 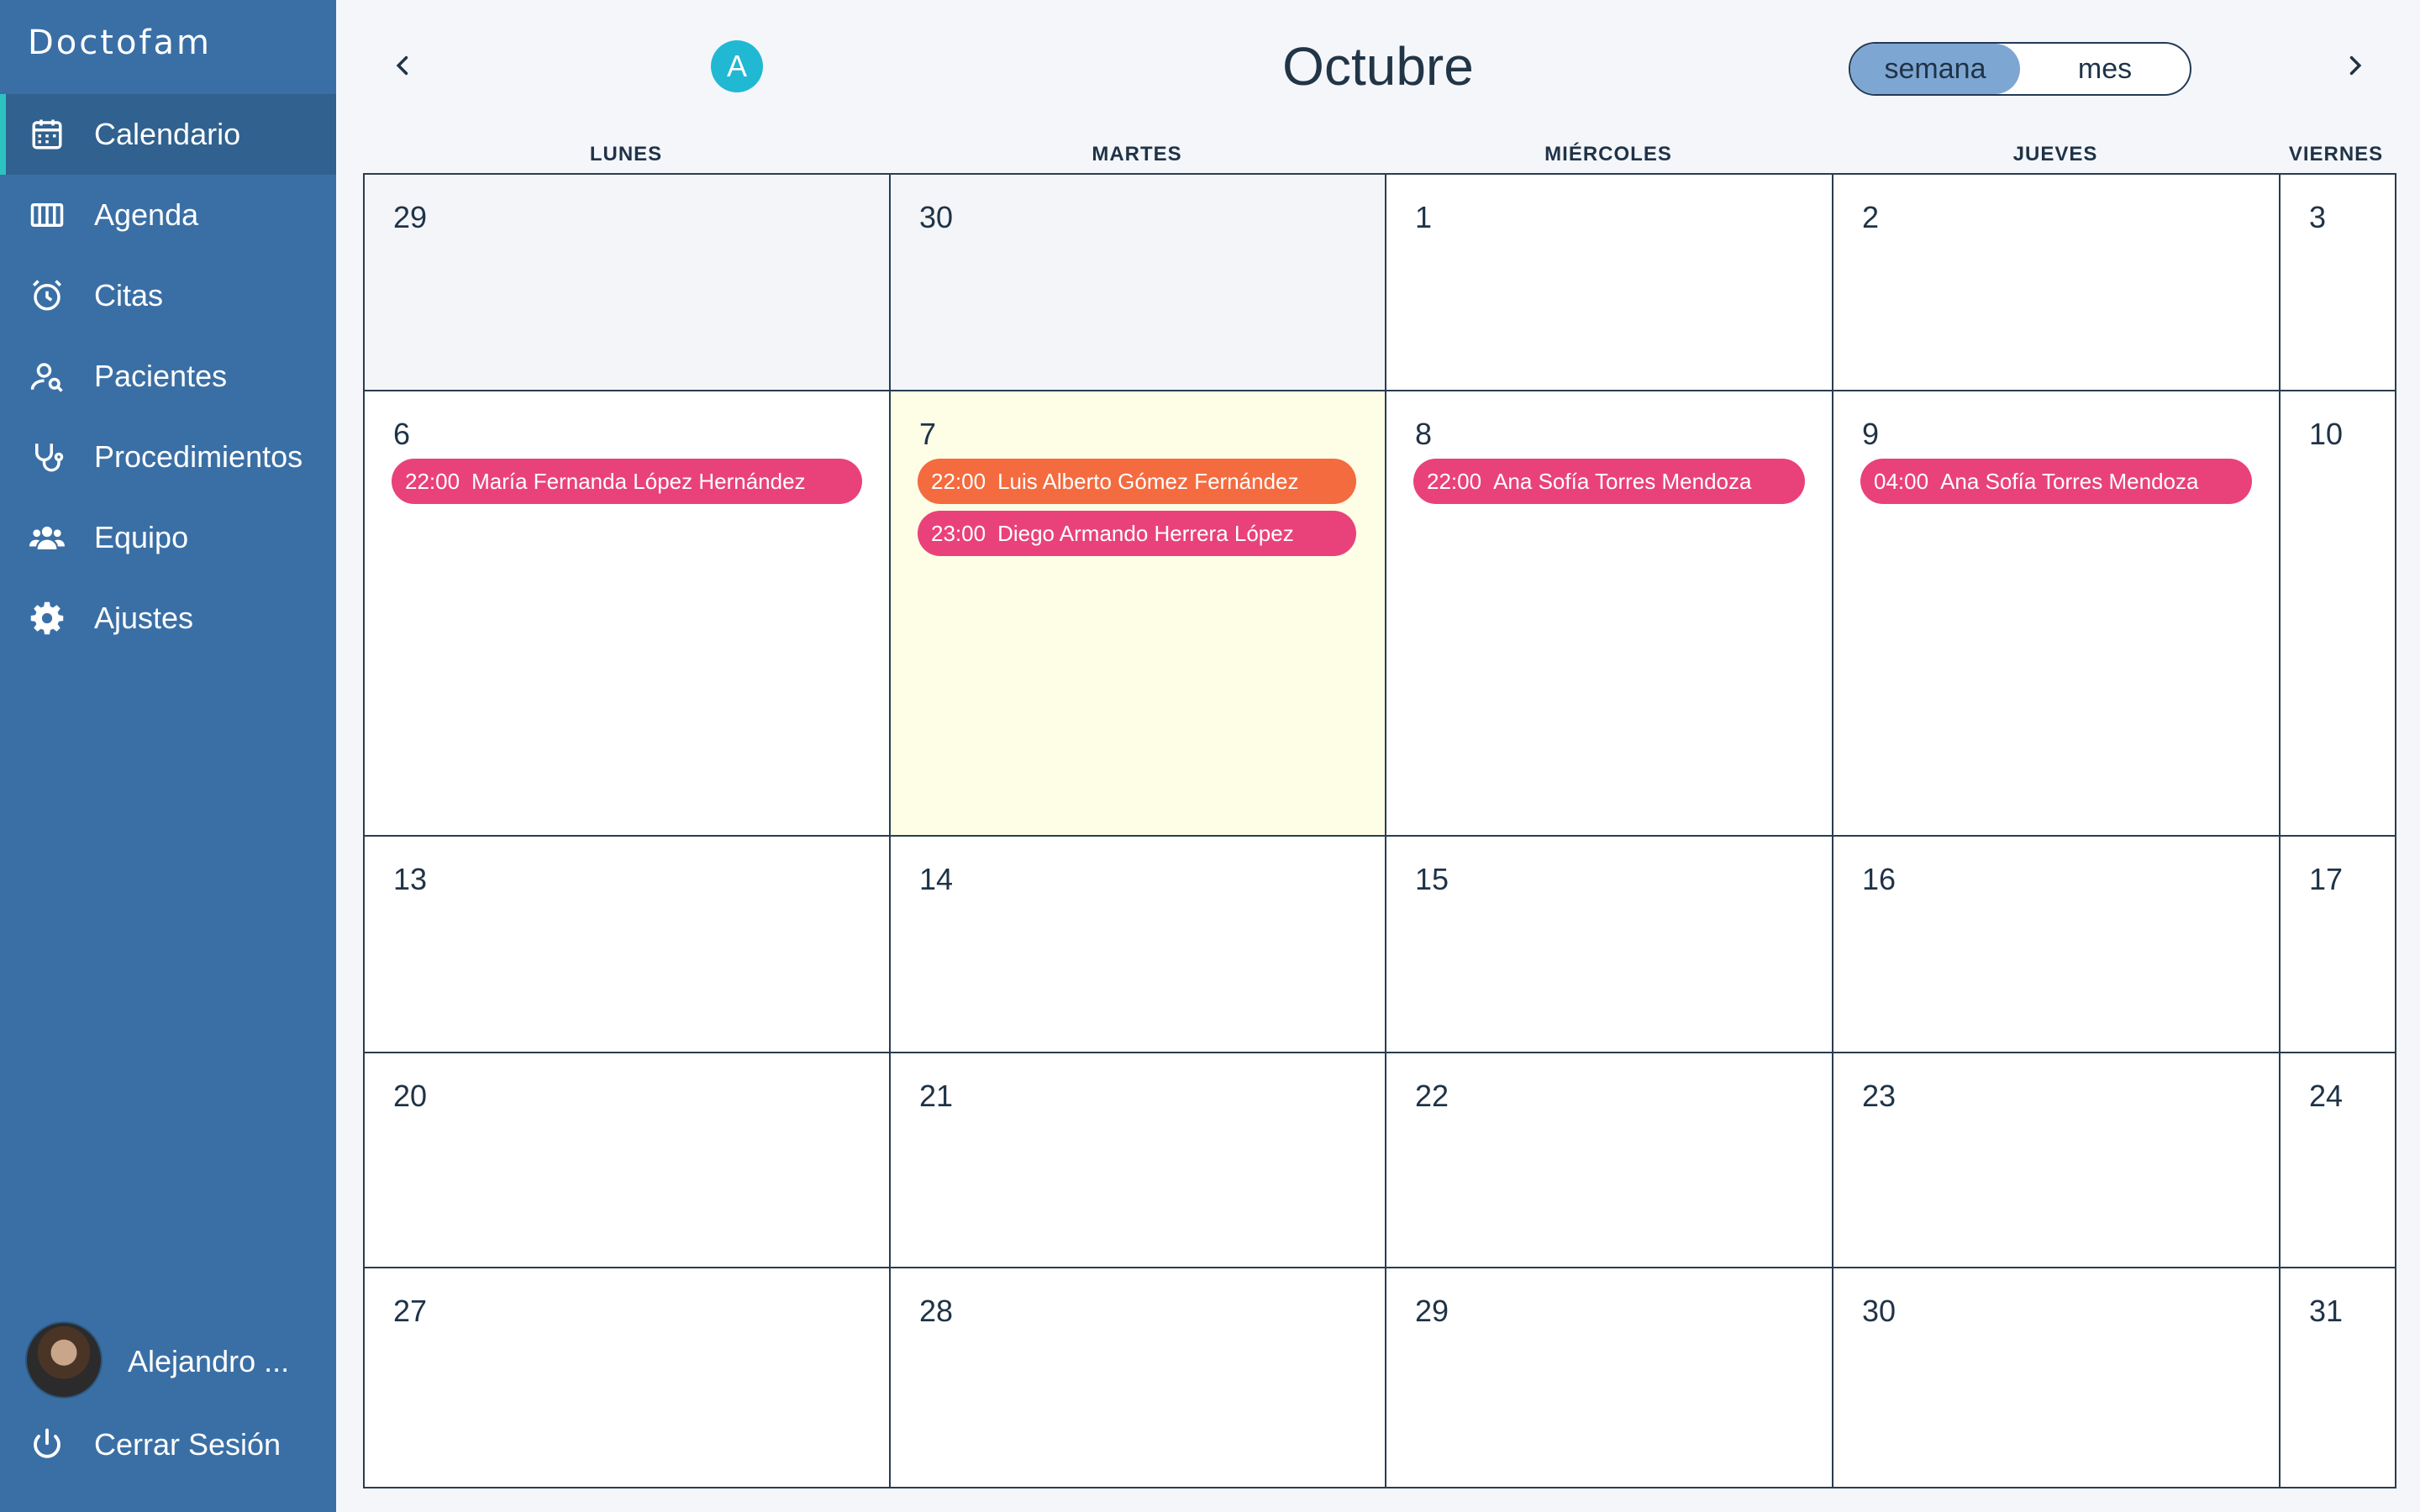 I want to click on day-cell: 8 22:00 Ana Sofía Torres Mendoza, so click(x=1609, y=614).